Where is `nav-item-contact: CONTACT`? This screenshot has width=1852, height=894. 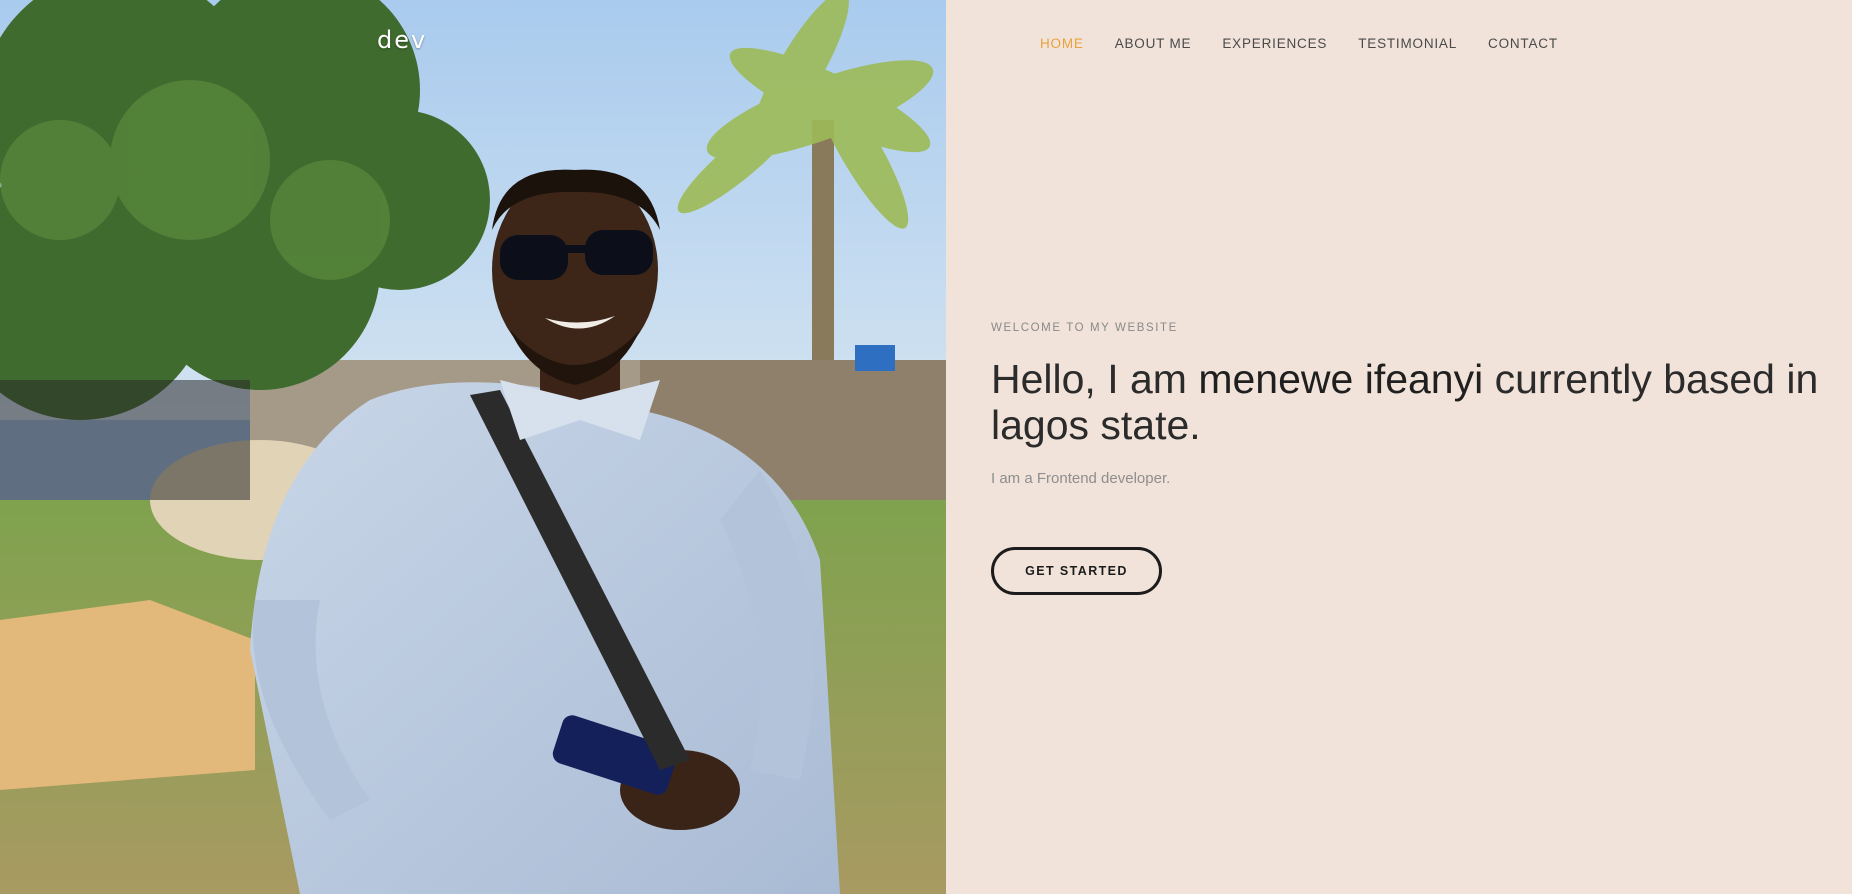 nav-item-contact: CONTACT is located at coordinates (1523, 43).